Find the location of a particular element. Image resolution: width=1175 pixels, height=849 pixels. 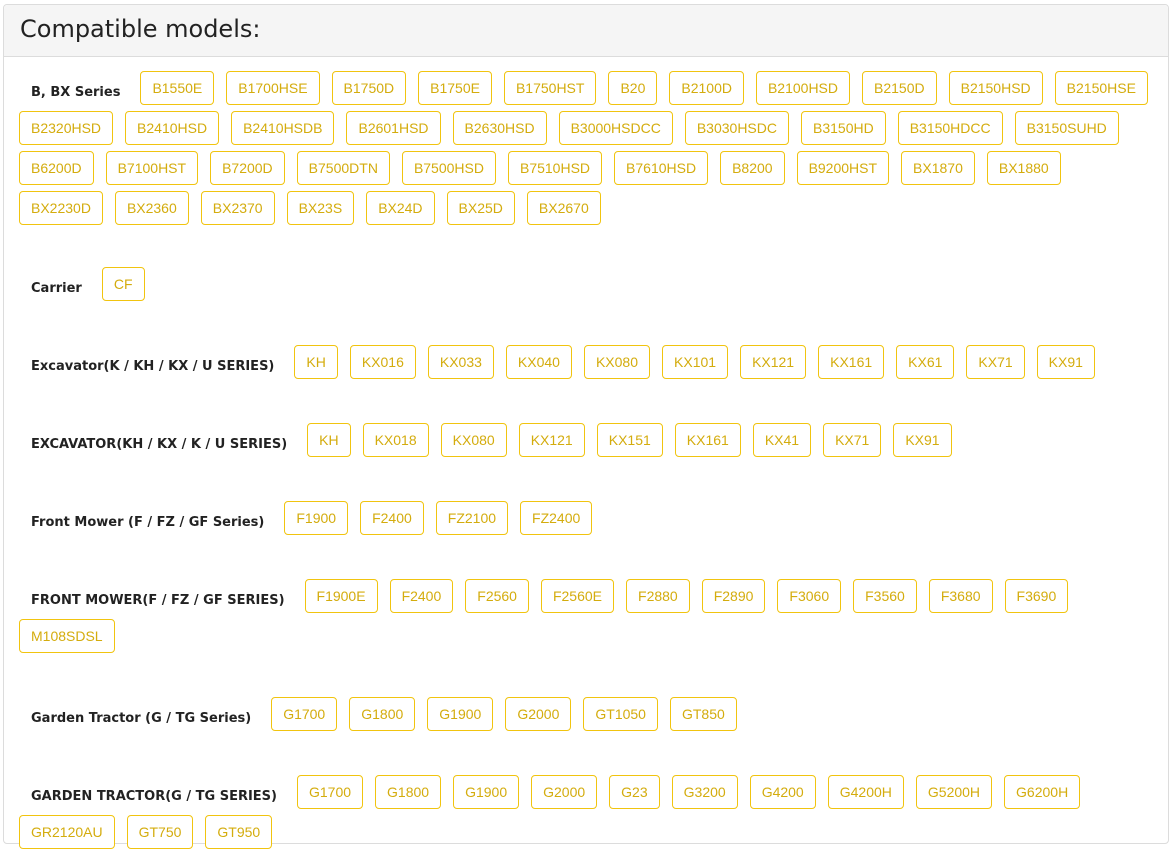

model-tag: F3560 is located at coordinates (885, 596).